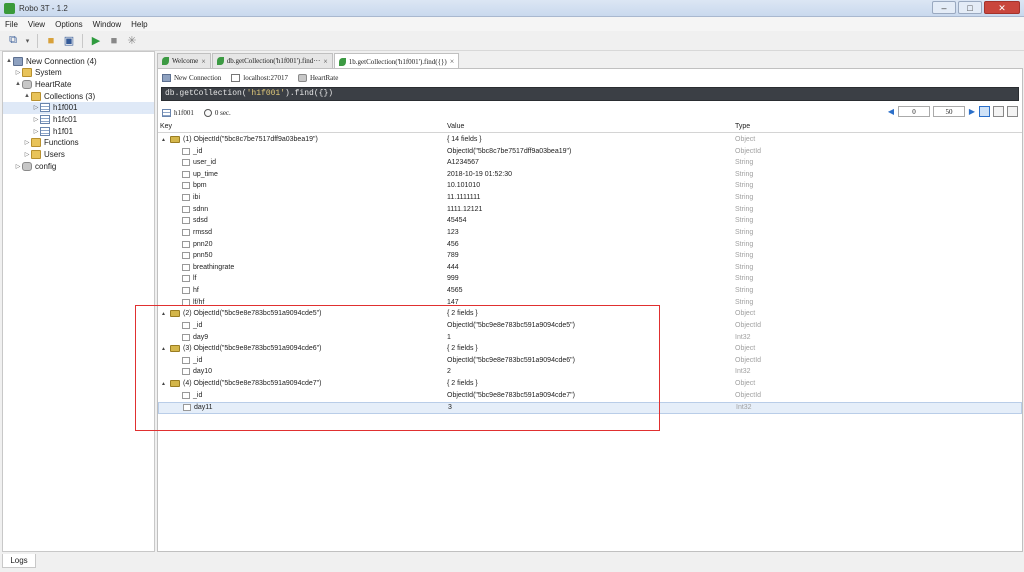  Describe the element at coordinates (19, 561) in the screenshot. I see `logs-tab: Logs` at that location.